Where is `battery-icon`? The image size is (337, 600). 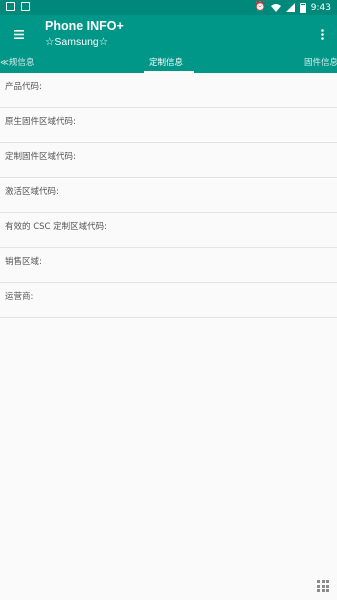
battery-icon is located at coordinates (302, 7).